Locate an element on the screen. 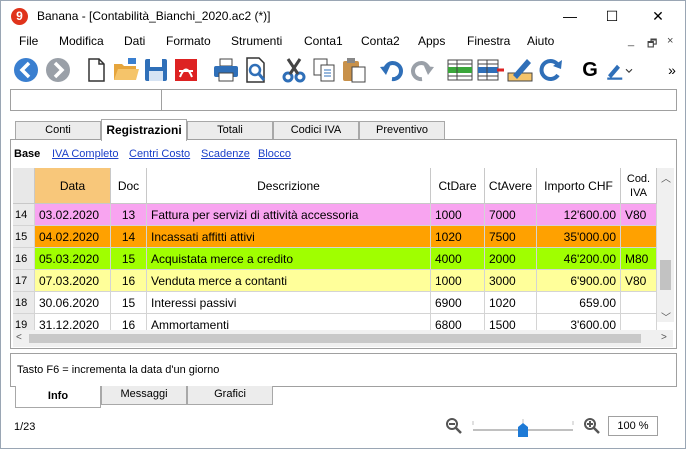 The height and width of the screenshot is (449, 686). cell-ctdare: 4000 is located at coordinates (458, 259).